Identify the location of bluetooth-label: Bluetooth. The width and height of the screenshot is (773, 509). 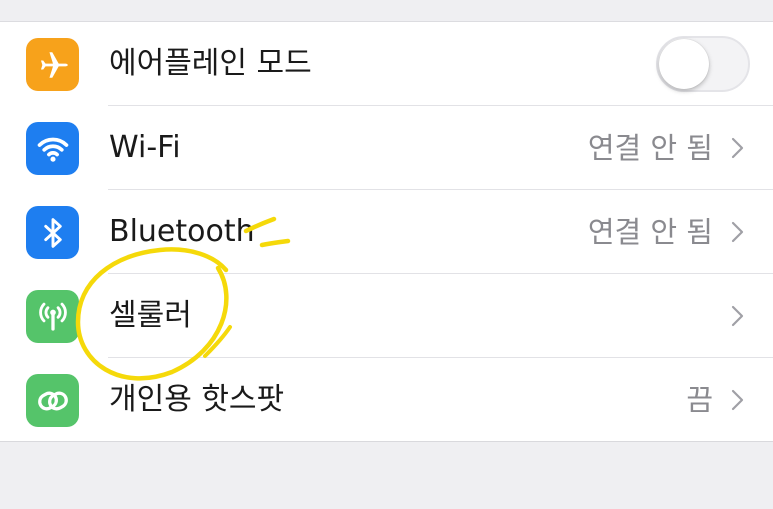
(182, 231).